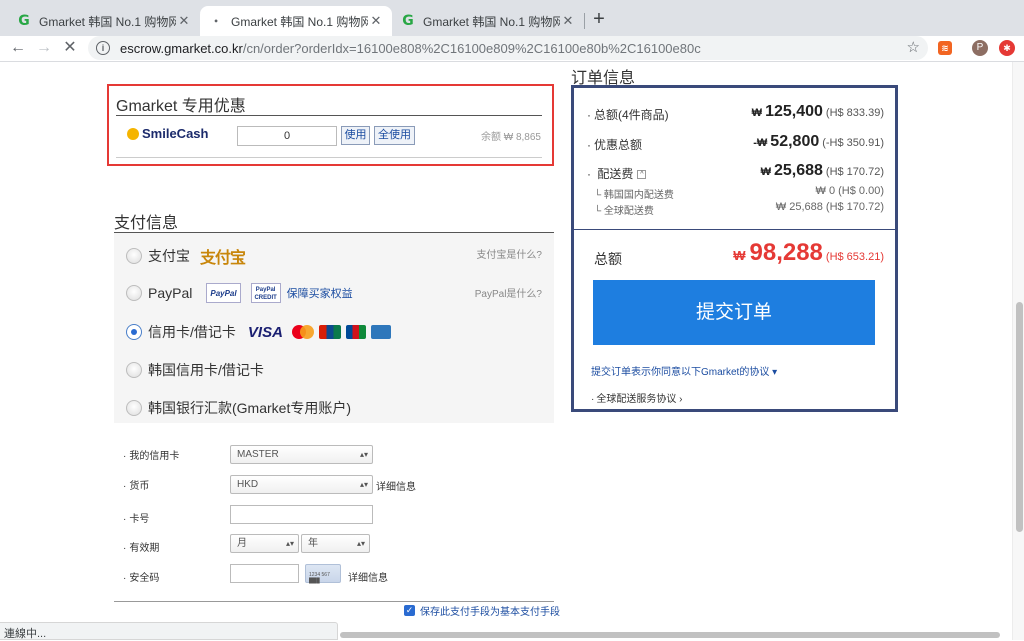  Describe the element at coordinates (786, 252) in the screenshot. I see `grand-total-amount: 98,288` at that location.